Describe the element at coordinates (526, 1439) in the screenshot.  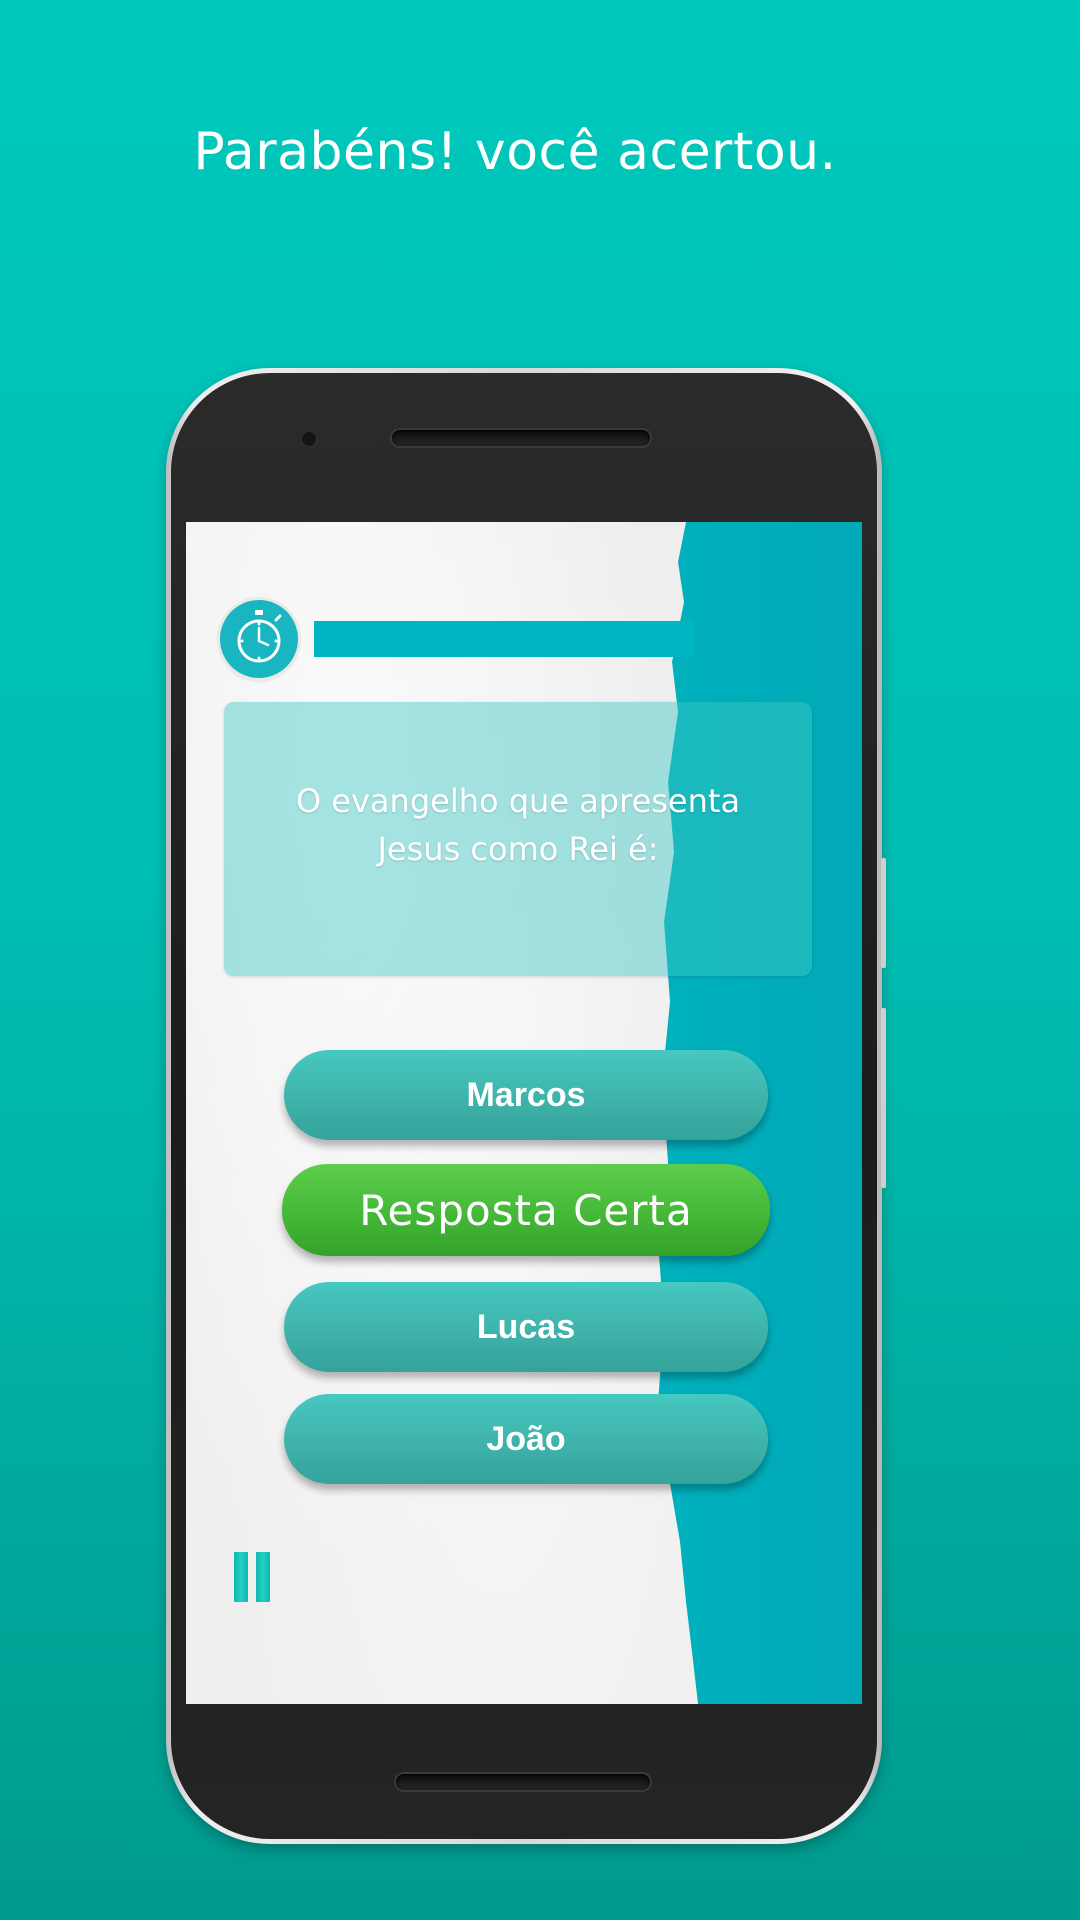
I see `answer-button-joao: João` at that location.